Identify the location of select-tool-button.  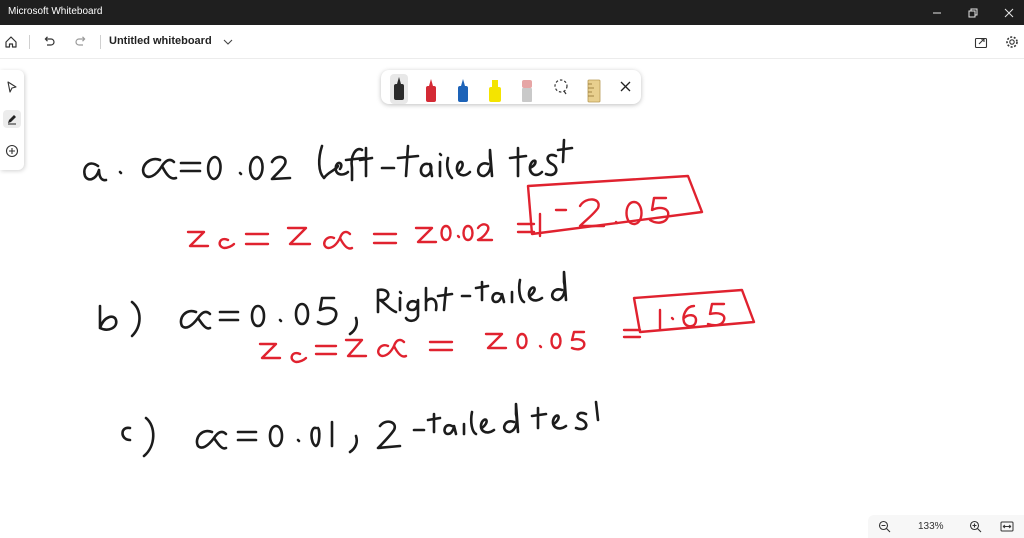
(12, 87).